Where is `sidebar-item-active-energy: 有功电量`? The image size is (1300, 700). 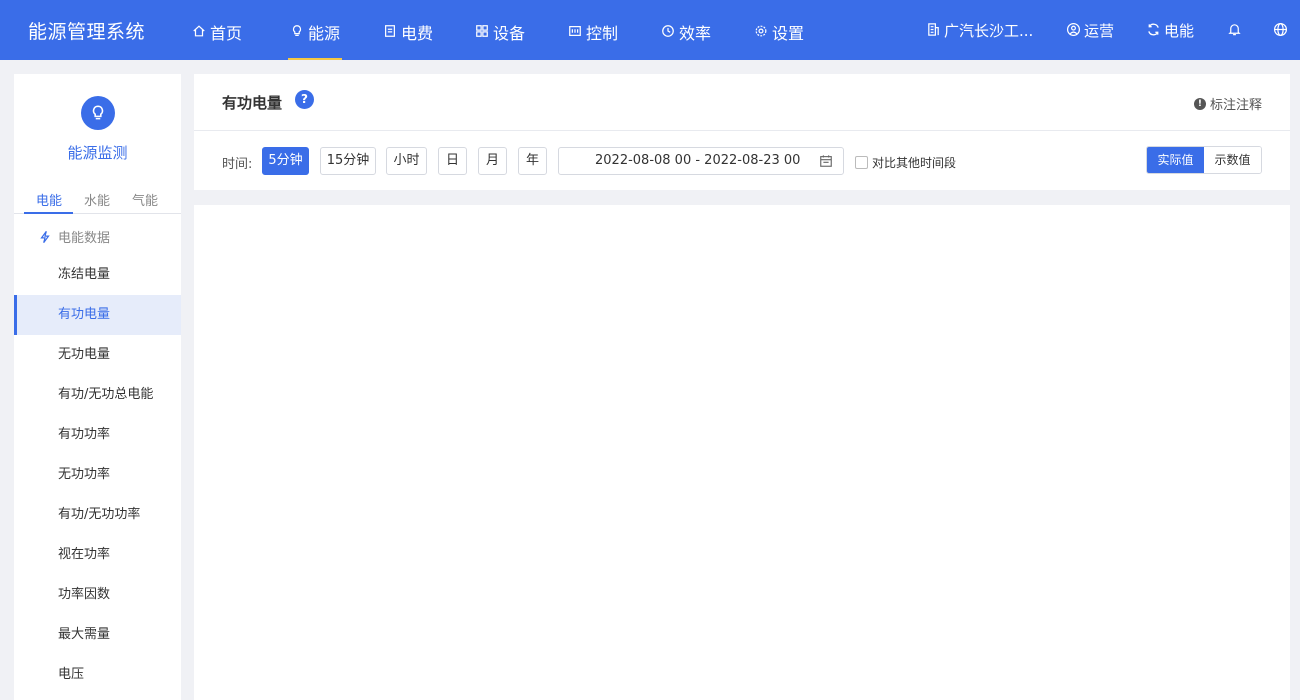
sidebar-item-active-energy: 有功电量 is located at coordinates (97, 315).